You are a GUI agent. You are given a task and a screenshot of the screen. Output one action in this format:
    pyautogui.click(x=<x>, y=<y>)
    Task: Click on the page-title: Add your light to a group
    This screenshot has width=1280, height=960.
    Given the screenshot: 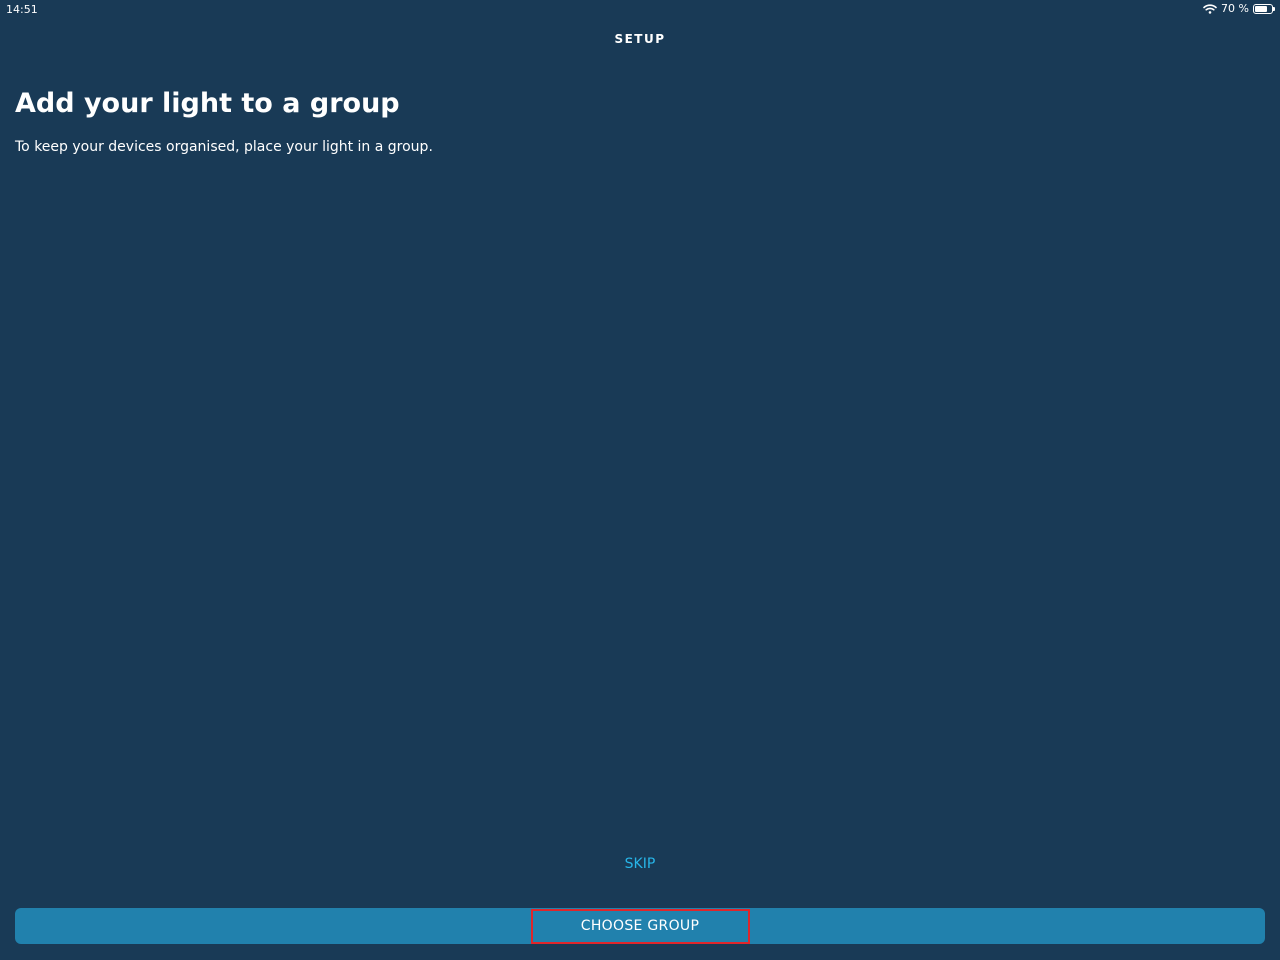 What is the action you would take?
    pyautogui.click(x=207, y=103)
    